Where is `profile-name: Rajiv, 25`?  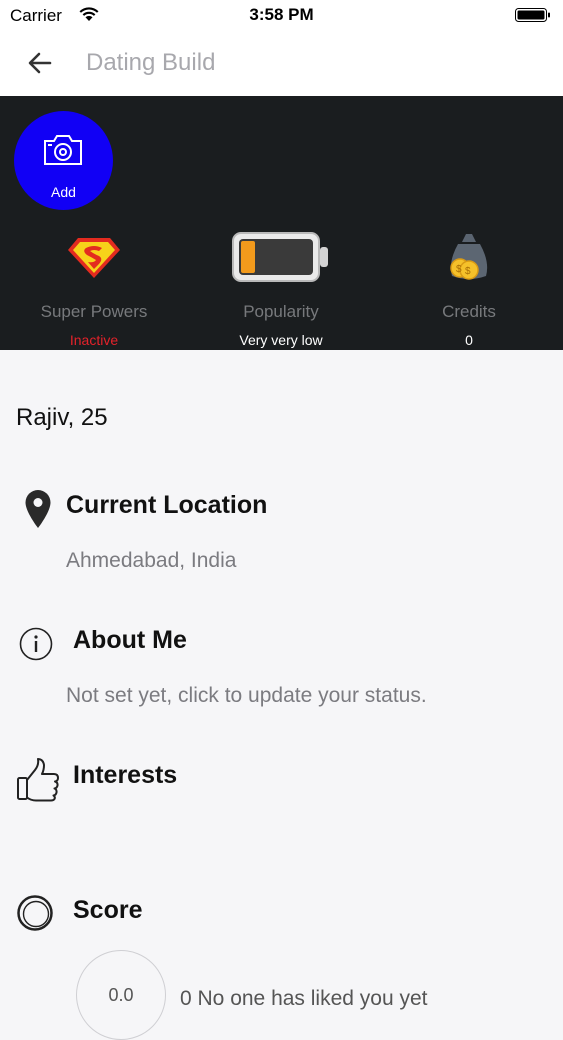 profile-name: Rajiv, 25 is located at coordinates (62, 417).